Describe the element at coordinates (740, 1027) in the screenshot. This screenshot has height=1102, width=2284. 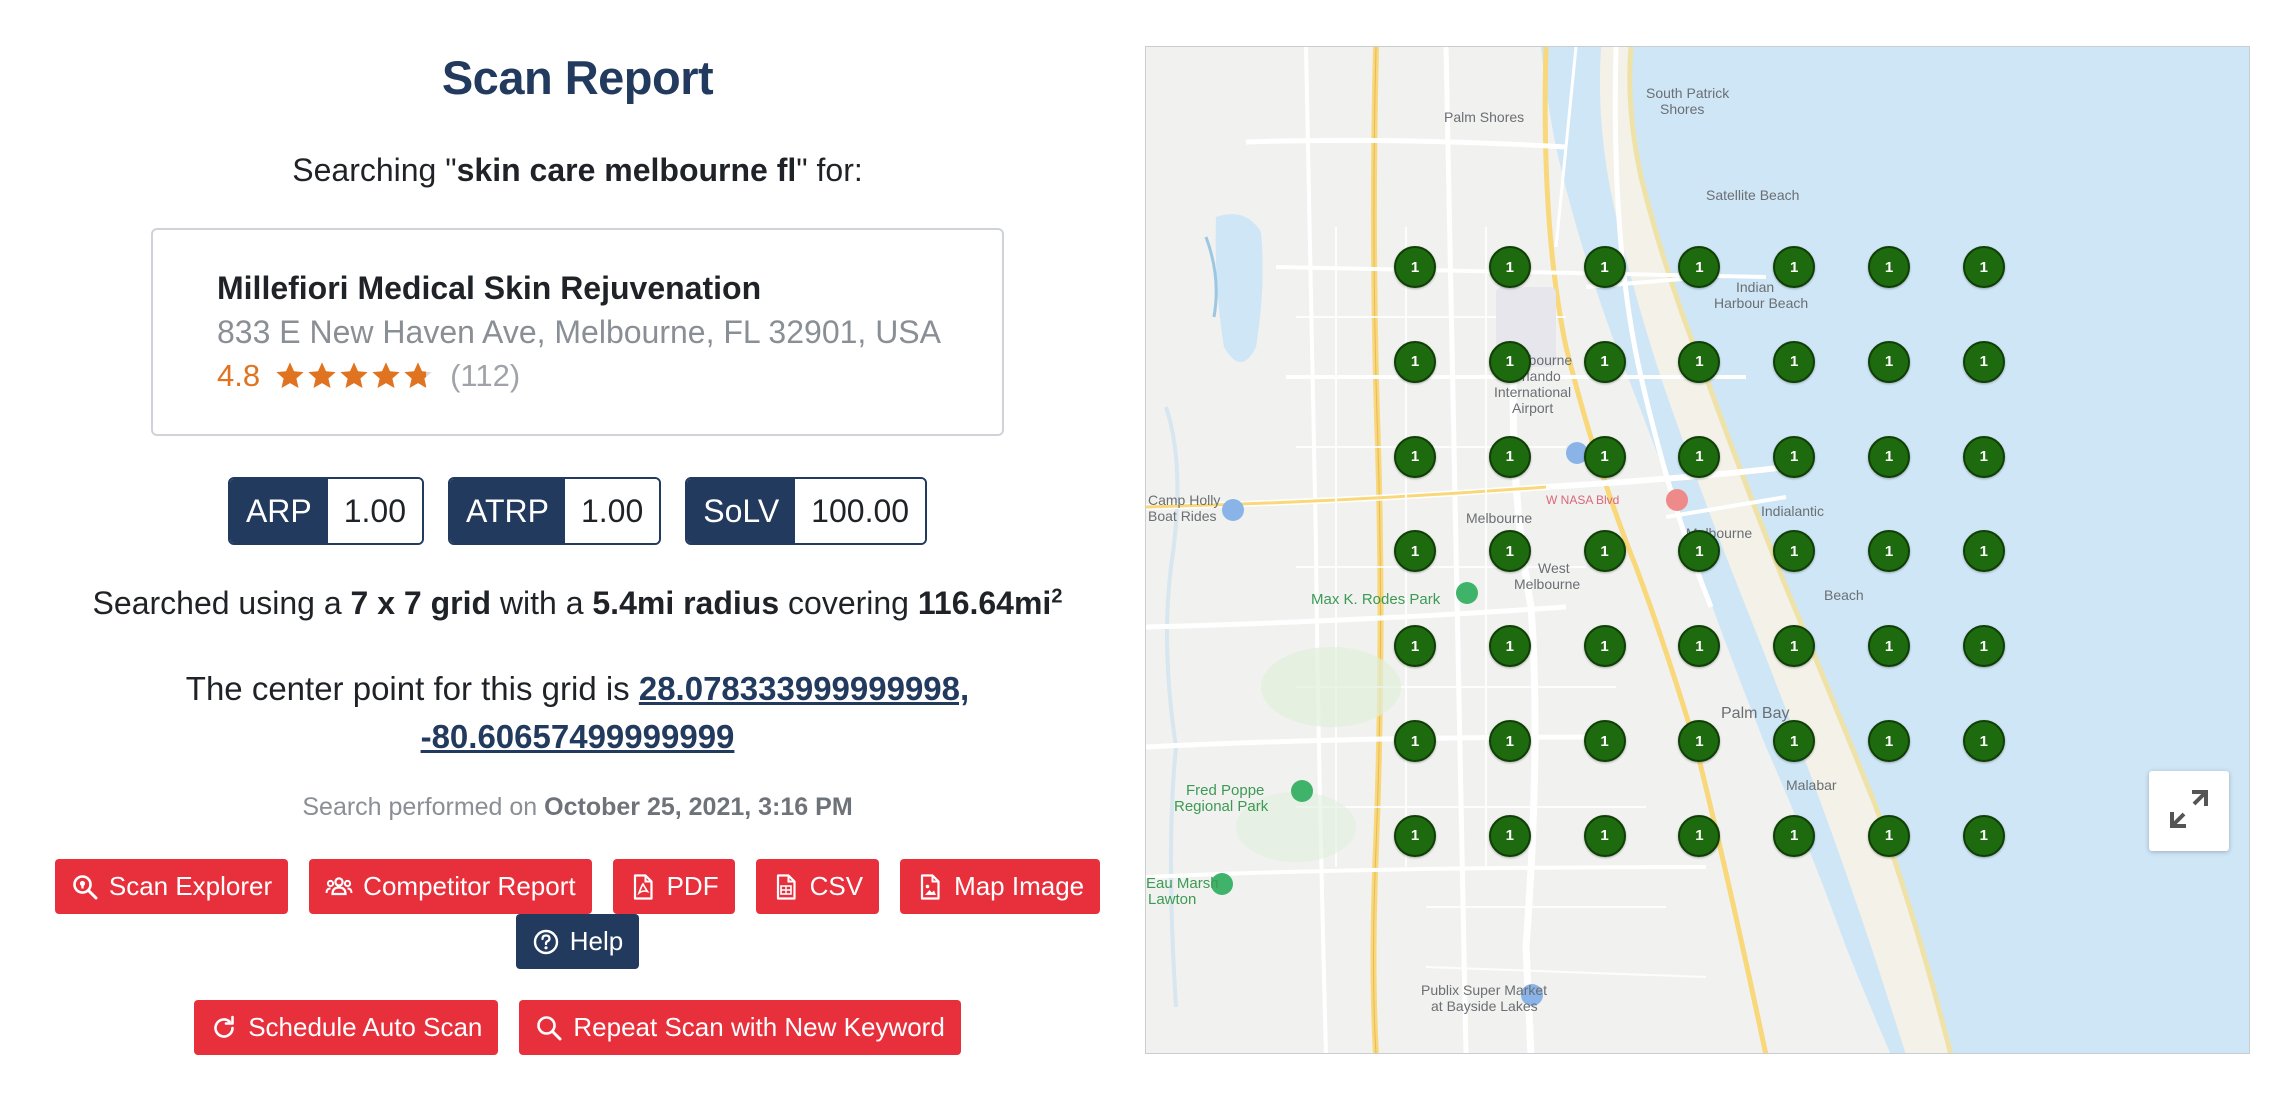
I see `repeat-scan-button: Repeat Scan with New Keyword` at that location.